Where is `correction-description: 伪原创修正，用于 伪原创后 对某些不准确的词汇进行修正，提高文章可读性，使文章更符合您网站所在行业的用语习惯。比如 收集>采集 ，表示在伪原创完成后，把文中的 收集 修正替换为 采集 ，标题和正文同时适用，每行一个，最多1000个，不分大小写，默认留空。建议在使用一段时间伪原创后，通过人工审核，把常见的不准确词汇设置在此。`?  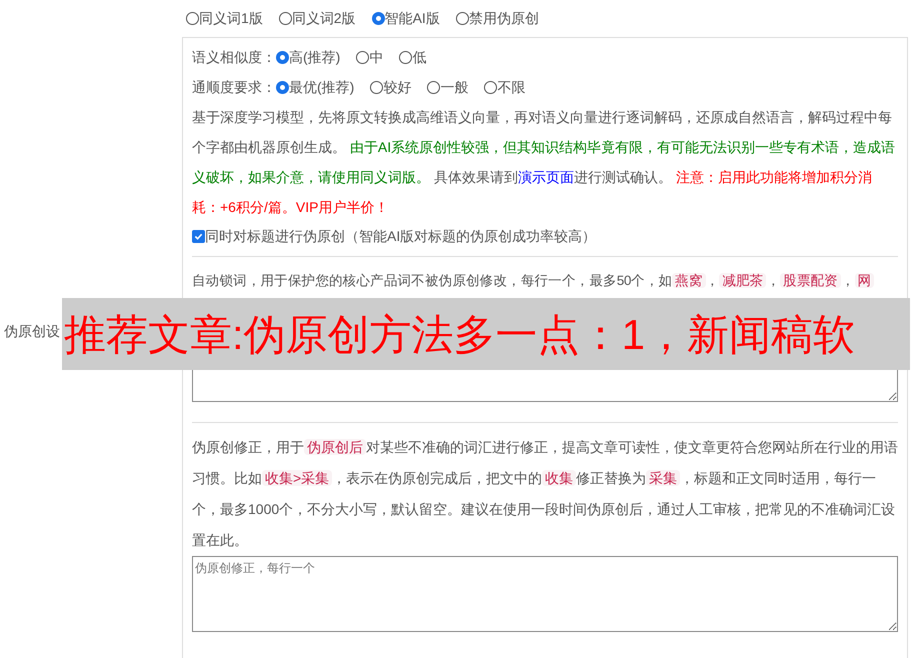 correction-description: 伪原创修正，用于 伪原创后 对某些不准确的词汇进行修正，提高文章可读性，使文章更符合您网站所在行业的用语习惯。比如 收集>采集 ，表示在伪原创完成后，把文中的 收集 修正替换为 采集 ，标题和正文同时适用，每行一个，最多1000个，不分大小写，默认留空。建议在使用一段时间伪原创后，通过人工审核，把常见的不准确词汇设置在此。 is located at coordinates (545, 494).